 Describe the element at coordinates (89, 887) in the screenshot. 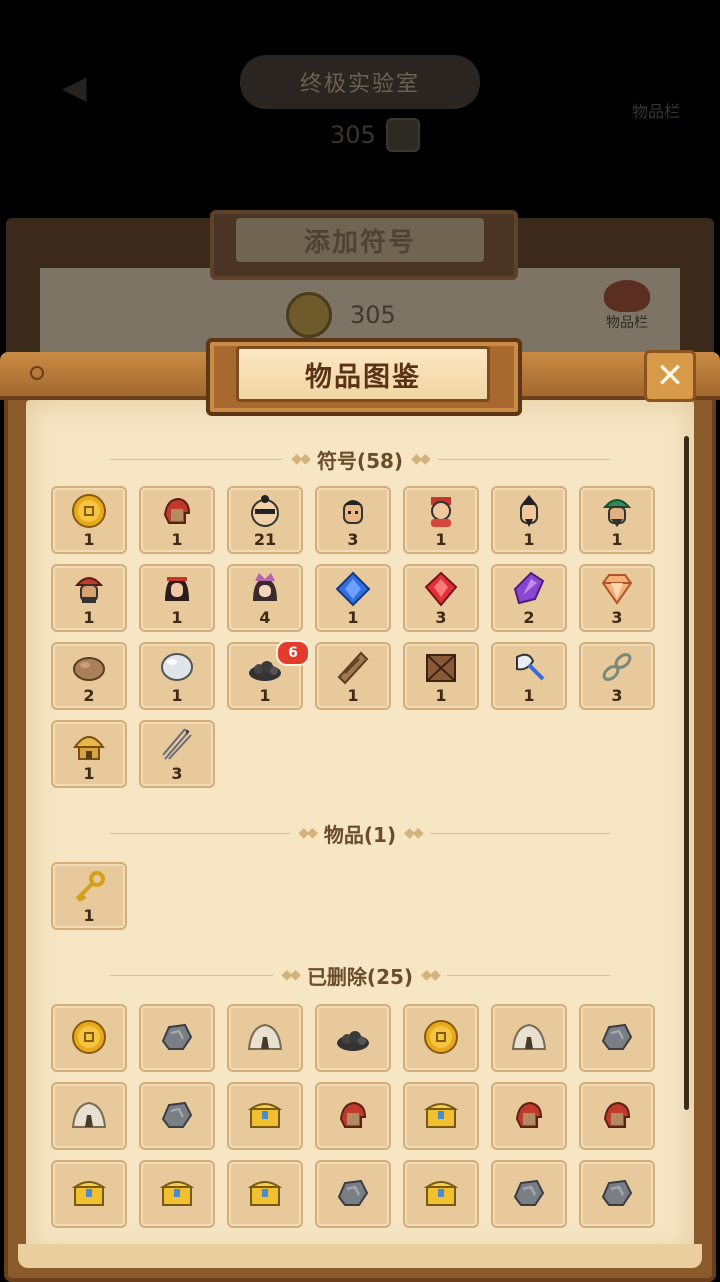

I see `key-icon` at that location.